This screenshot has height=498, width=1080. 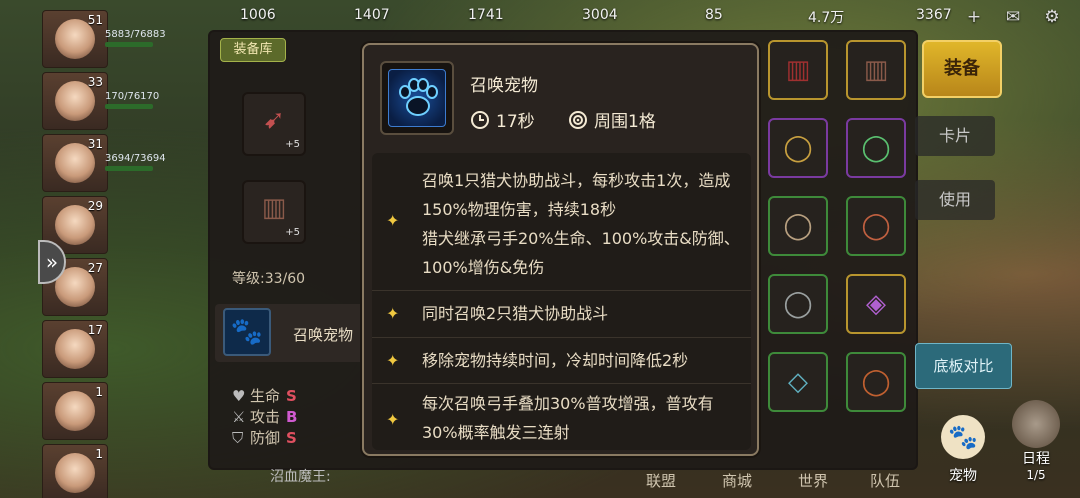 What do you see at coordinates (480, 120) in the screenshot?
I see `clock-icon` at bounding box center [480, 120].